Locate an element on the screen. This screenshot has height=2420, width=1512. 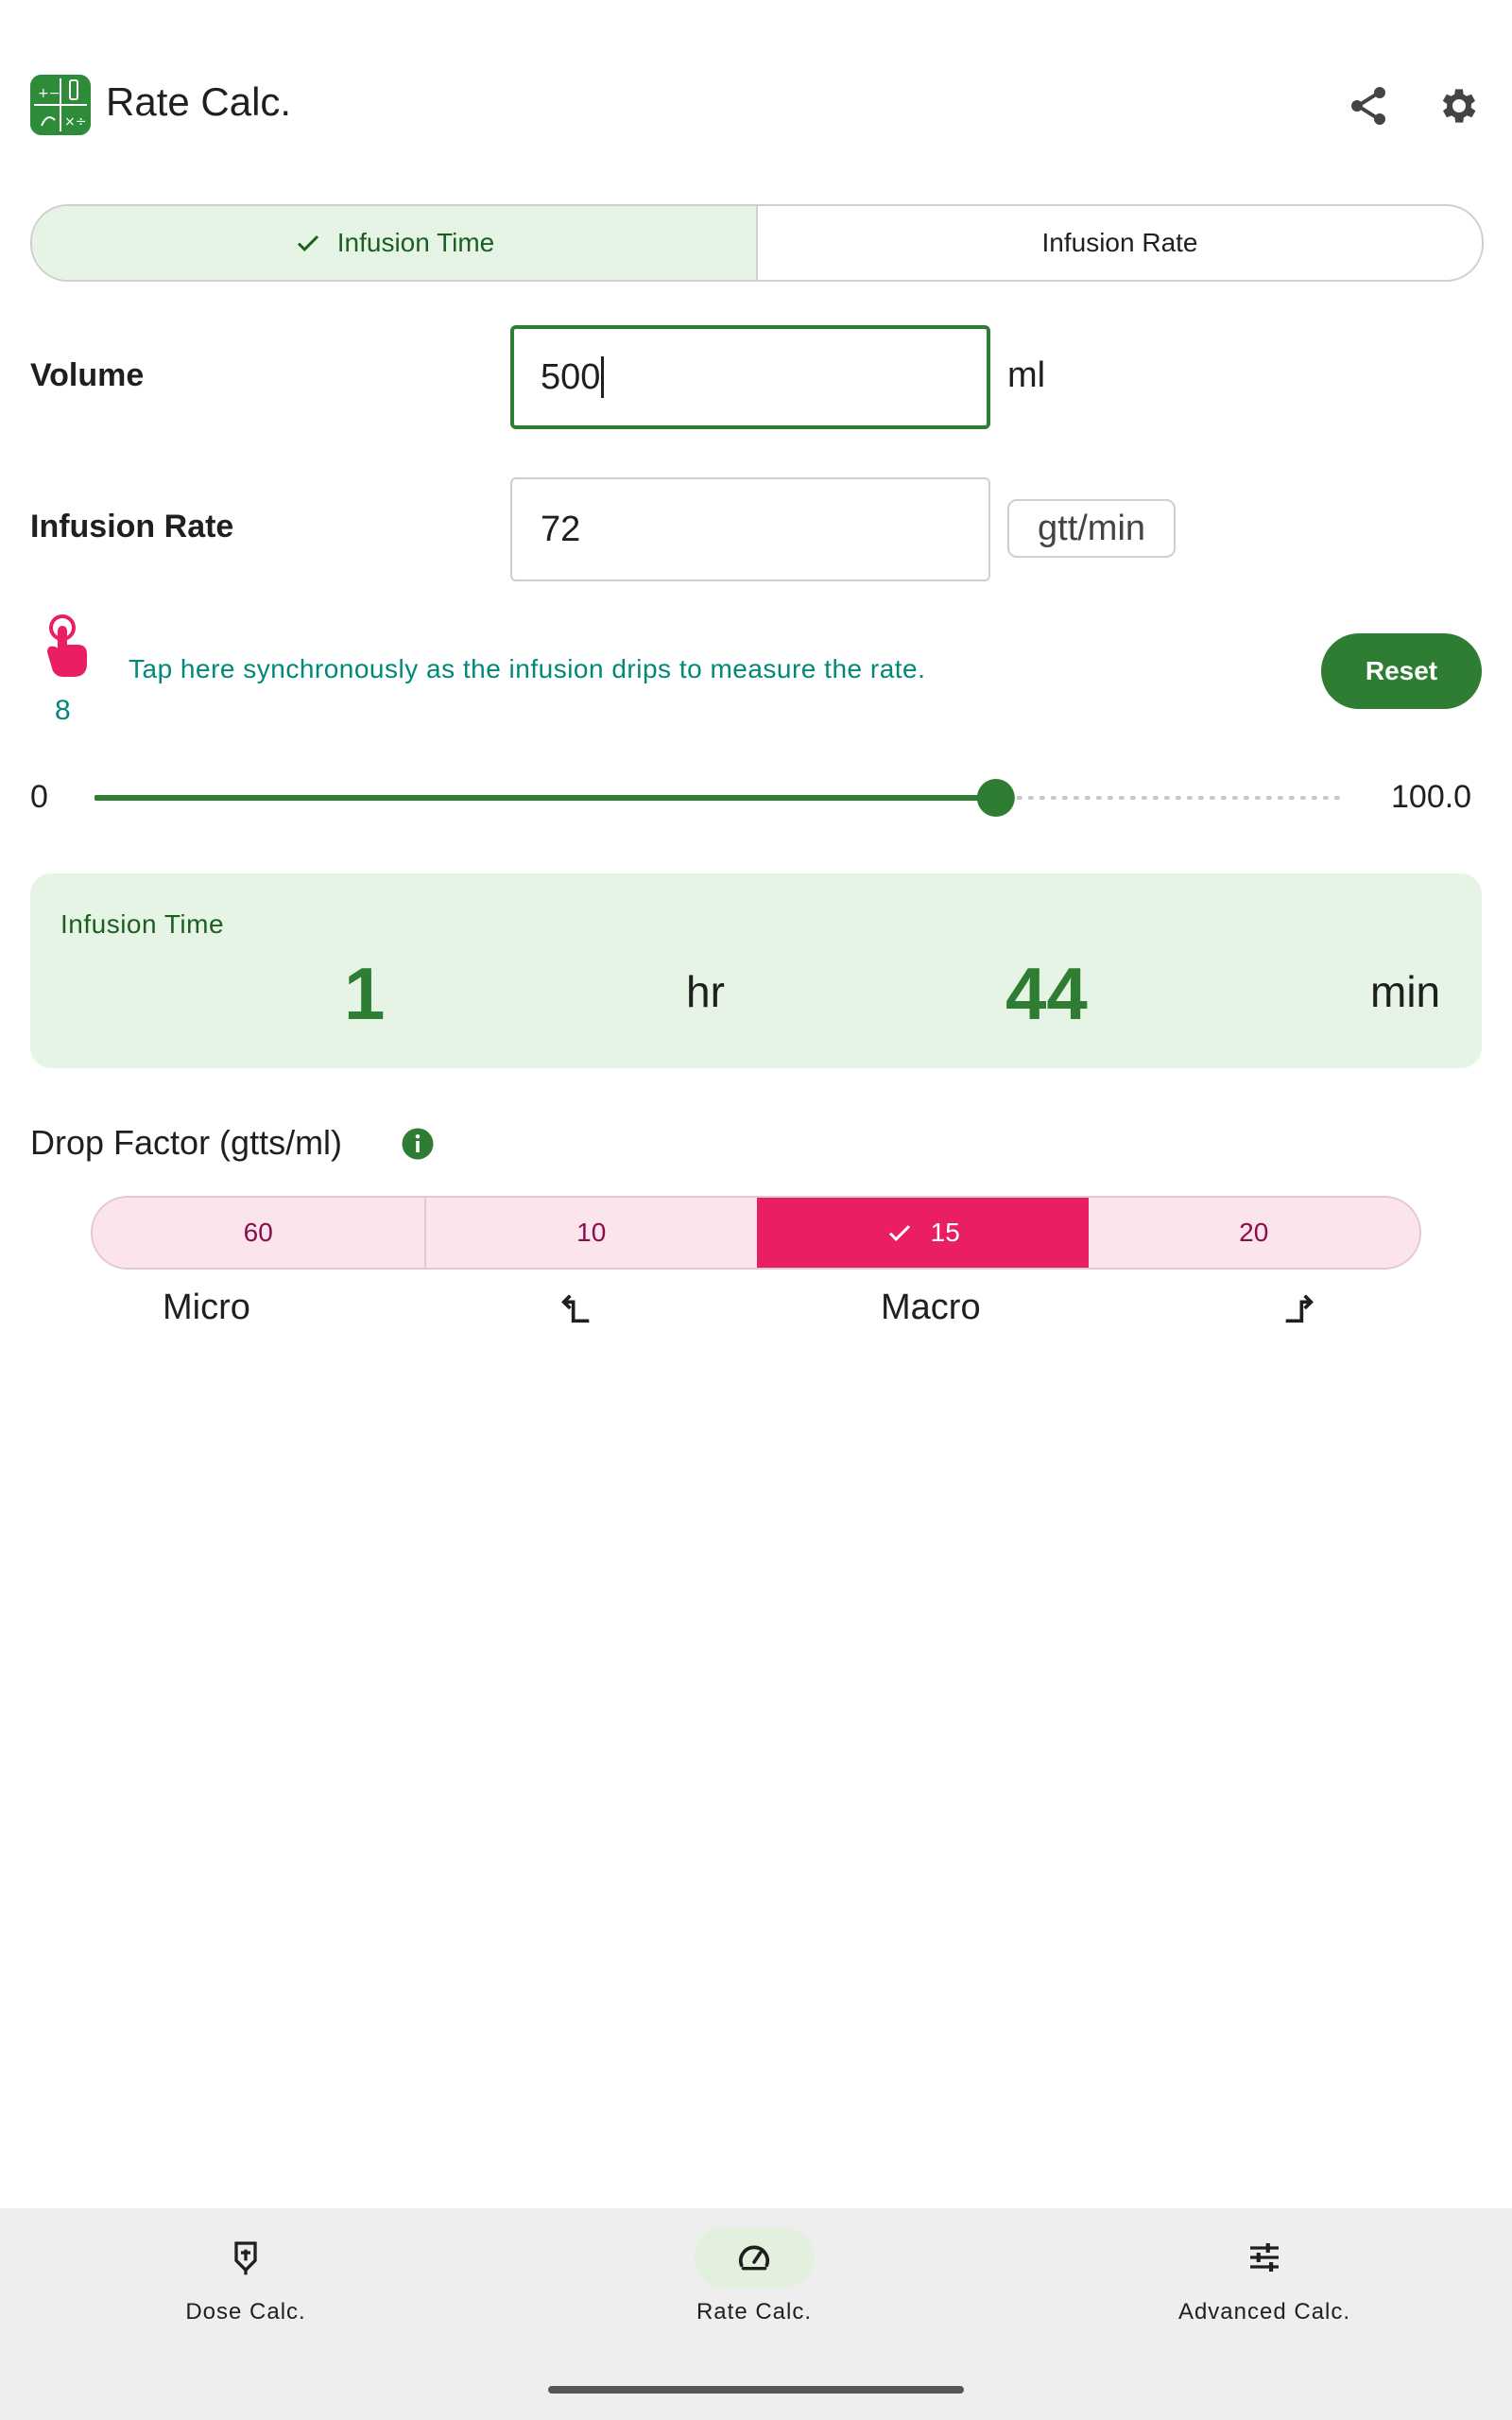
nav-rate-calc: Rate Calc. is located at coordinates (754, 2276).